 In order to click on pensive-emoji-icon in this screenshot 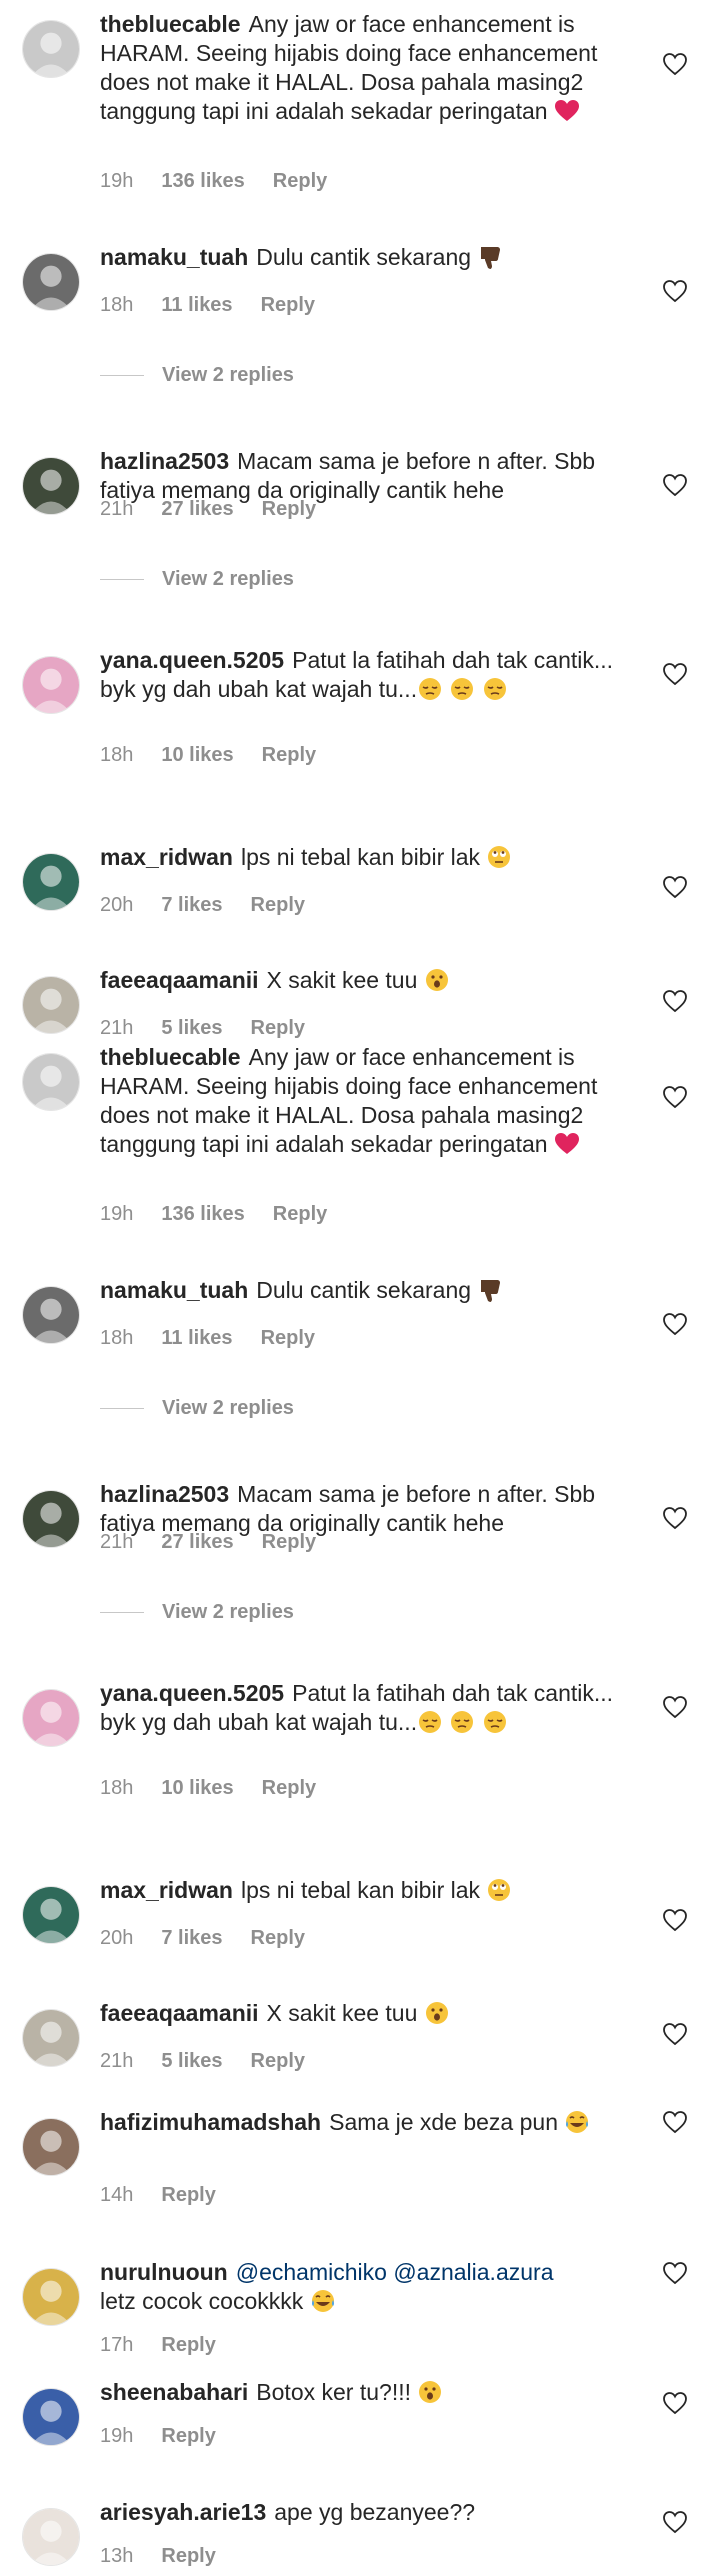, I will do `click(462, 689)`.